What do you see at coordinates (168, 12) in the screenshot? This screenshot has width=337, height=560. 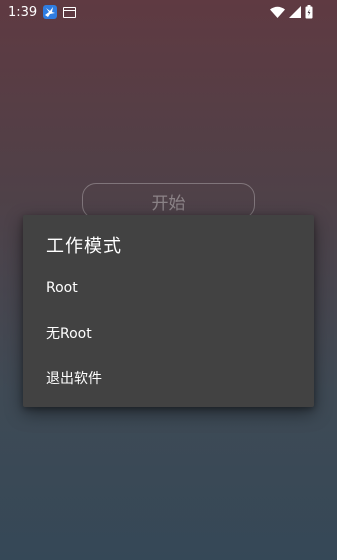 I see `status-bar: 1:39` at bounding box center [168, 12].